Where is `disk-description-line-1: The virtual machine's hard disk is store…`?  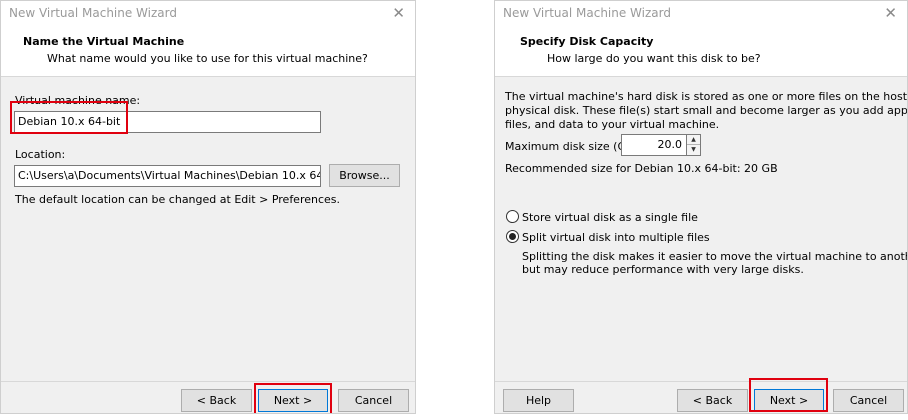 disk-description-line-1: The virtual machine's hard disk is store… is located at coordinates (706, 96).